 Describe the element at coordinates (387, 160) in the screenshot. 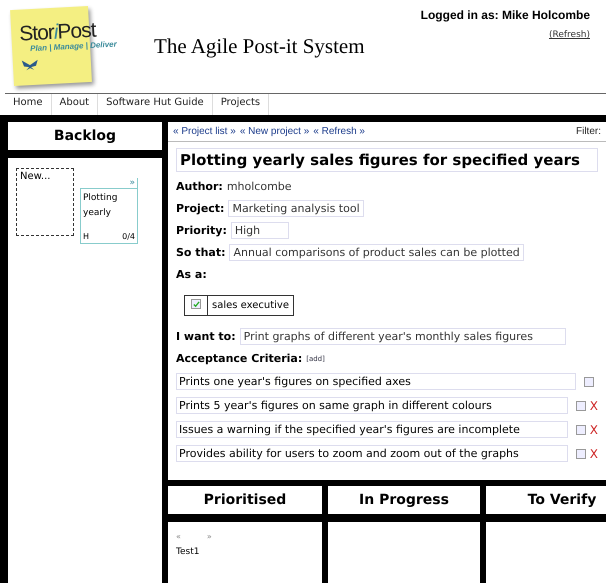

I see `story-title: Plotting yearly sales figures for specified years` at that location.